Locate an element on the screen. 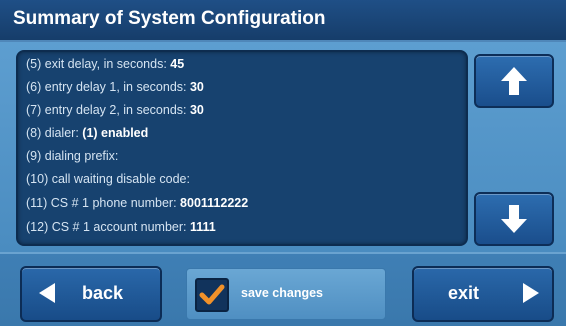 This screenshot has height=326, width=566. config-item-value: (1) enabled is located at coordinates (115, 133).